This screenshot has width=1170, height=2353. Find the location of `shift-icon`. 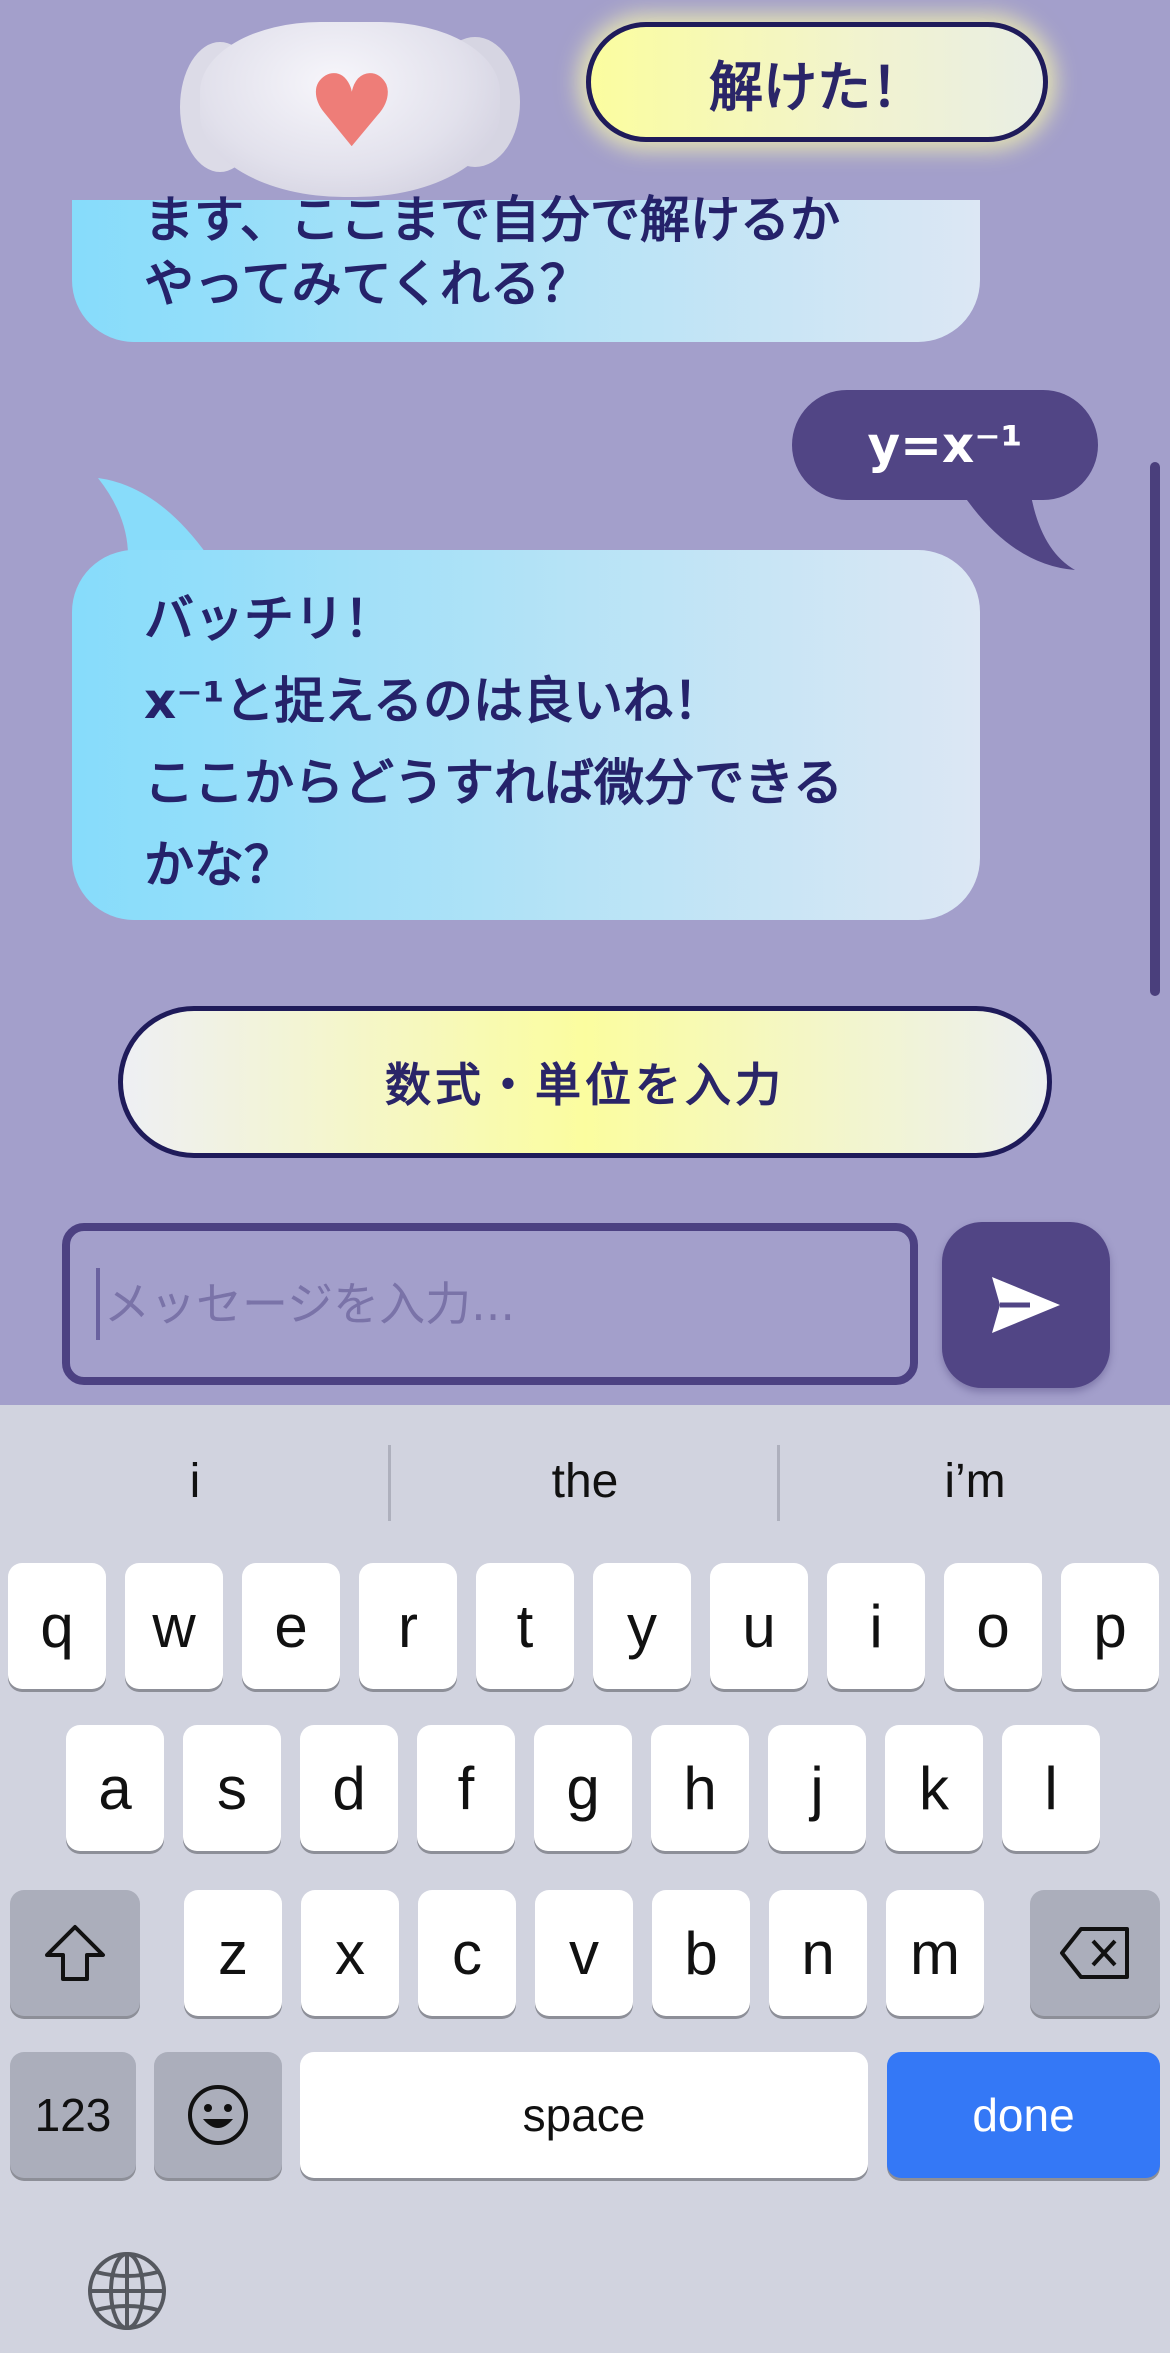

shift-icon is located at coordinates (75, 1953).